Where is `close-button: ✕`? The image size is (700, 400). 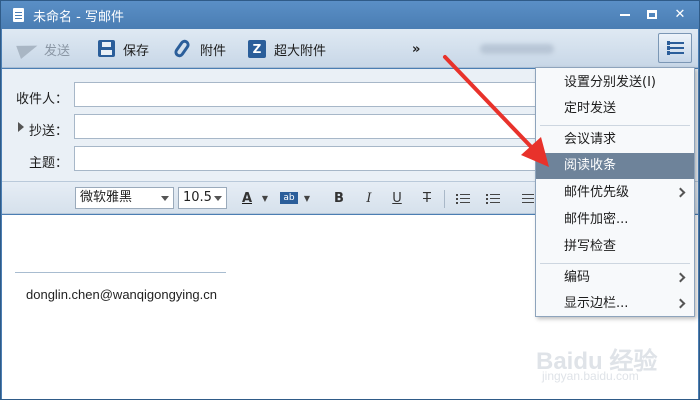
close-button: ✕ is located at coordinates (680, 15).